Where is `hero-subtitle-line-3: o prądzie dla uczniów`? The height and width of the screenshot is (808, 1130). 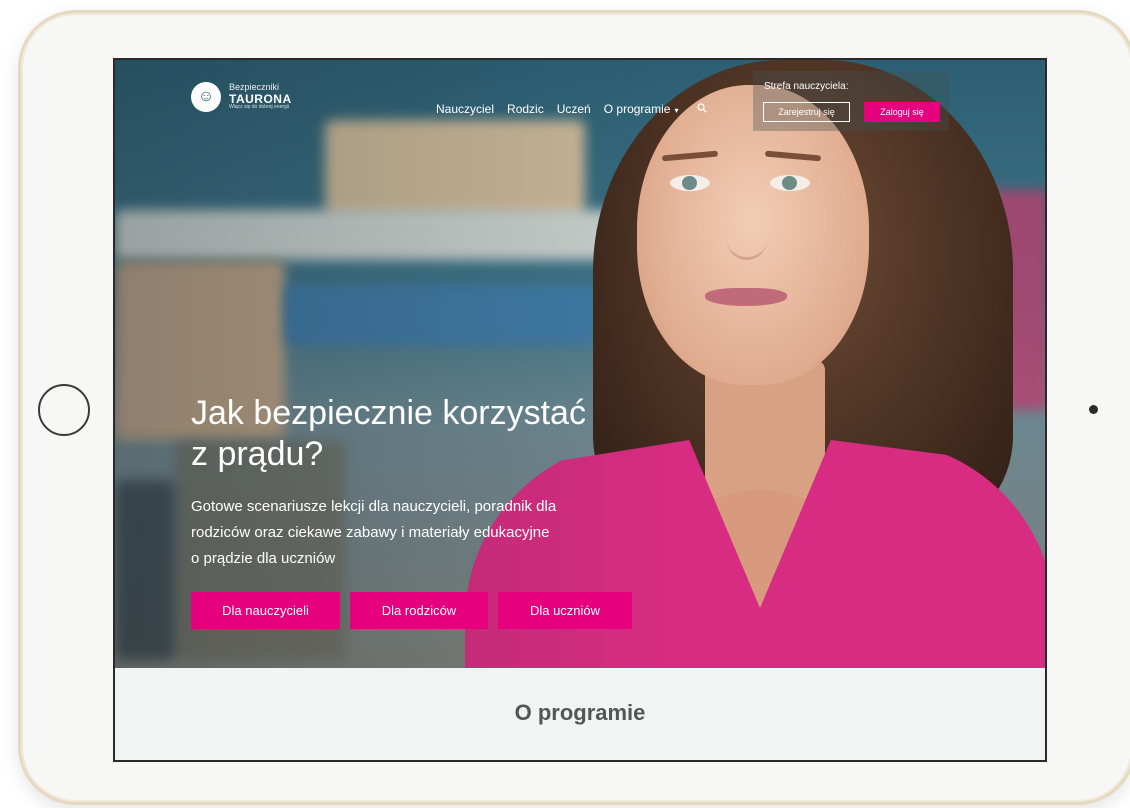 hero-subtitle-line-3: o prądzie dla uczniów is located at coordinates (263, 558).